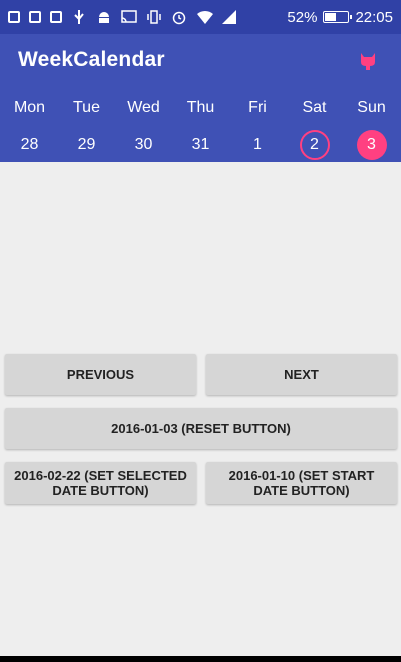 This screenshot has width=401, height=662. Describe the element at coordinates (143, 107) in the screenshot. I see `day-name: Wed` at that location.